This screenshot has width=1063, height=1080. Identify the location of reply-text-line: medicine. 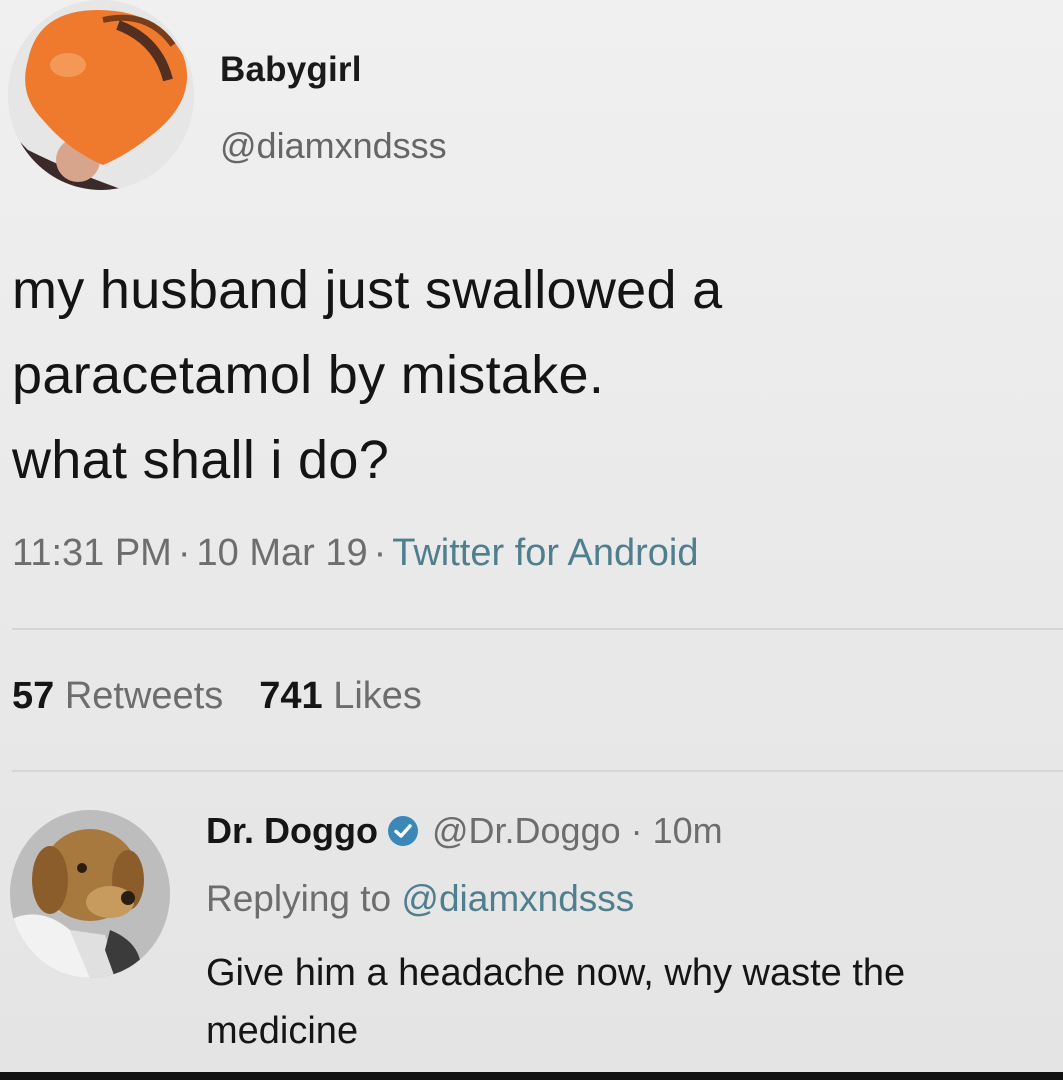
(282, 1031).